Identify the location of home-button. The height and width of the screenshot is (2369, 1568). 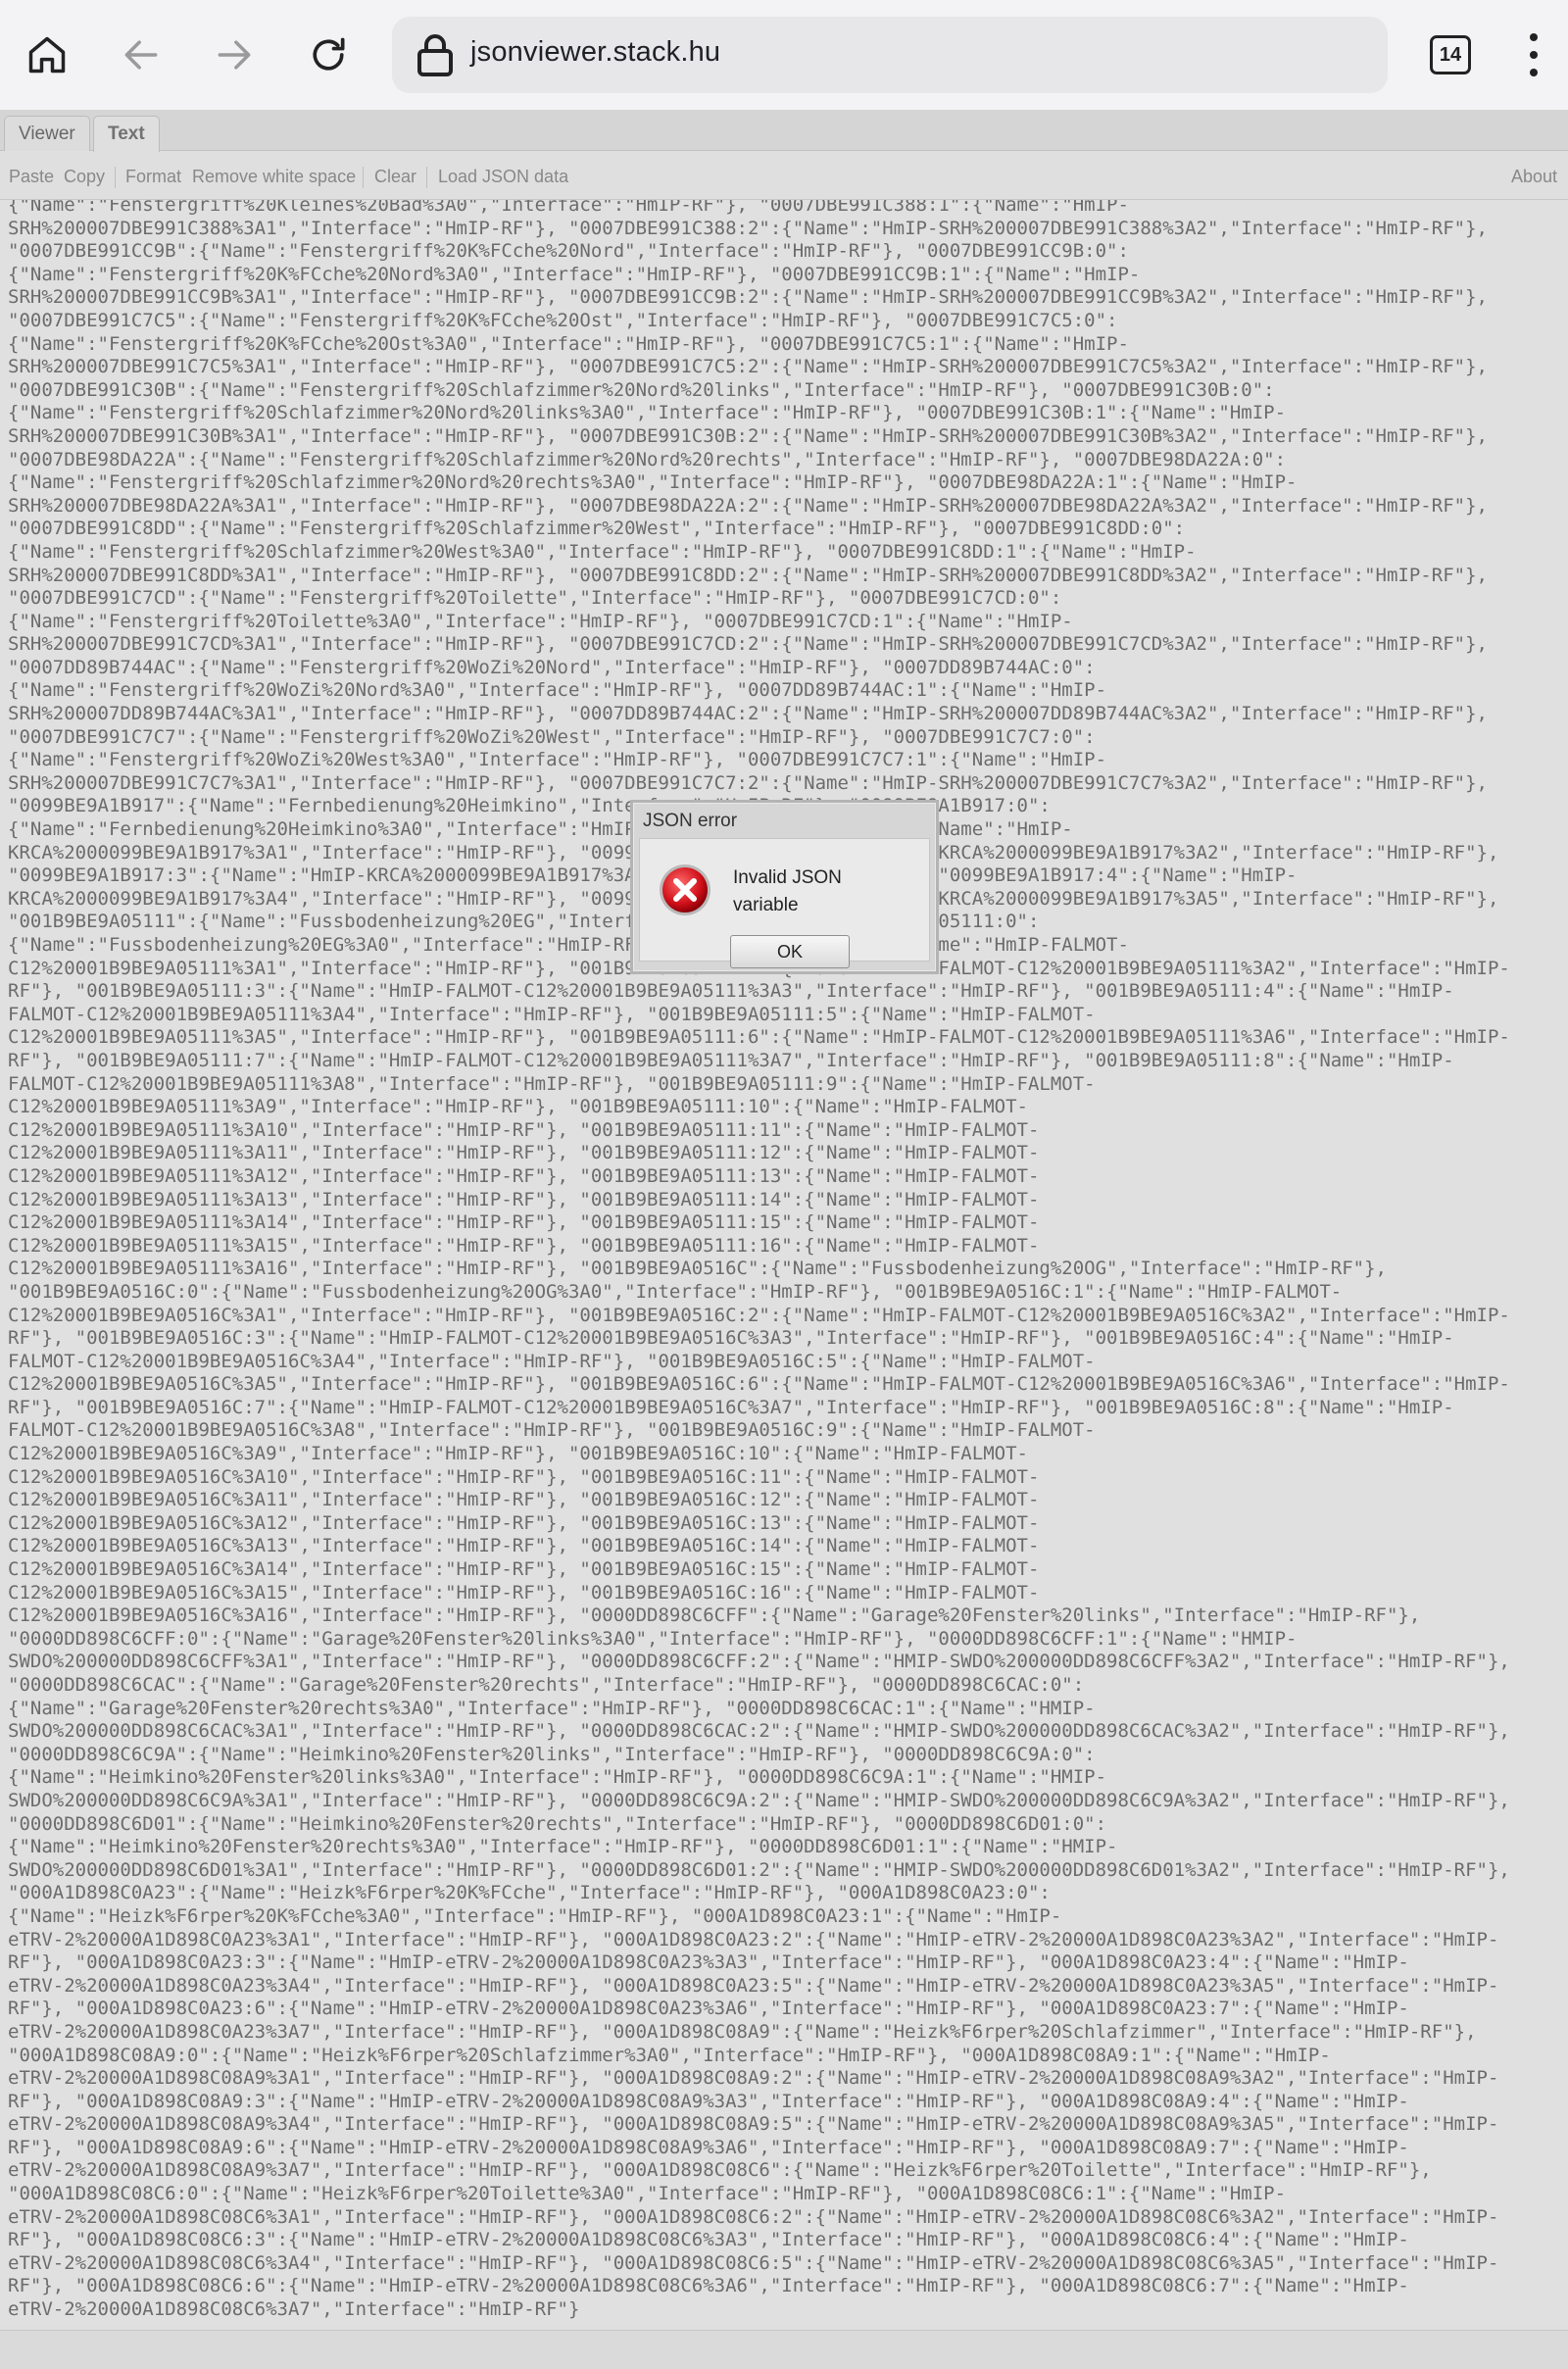
(47, 55).